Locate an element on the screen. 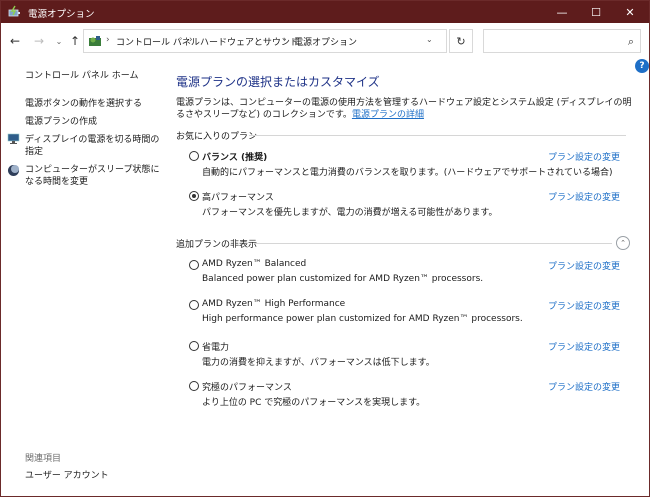 This screenshot has width=650, height=497. minimize-button: — is located at coordinates (562, 12).